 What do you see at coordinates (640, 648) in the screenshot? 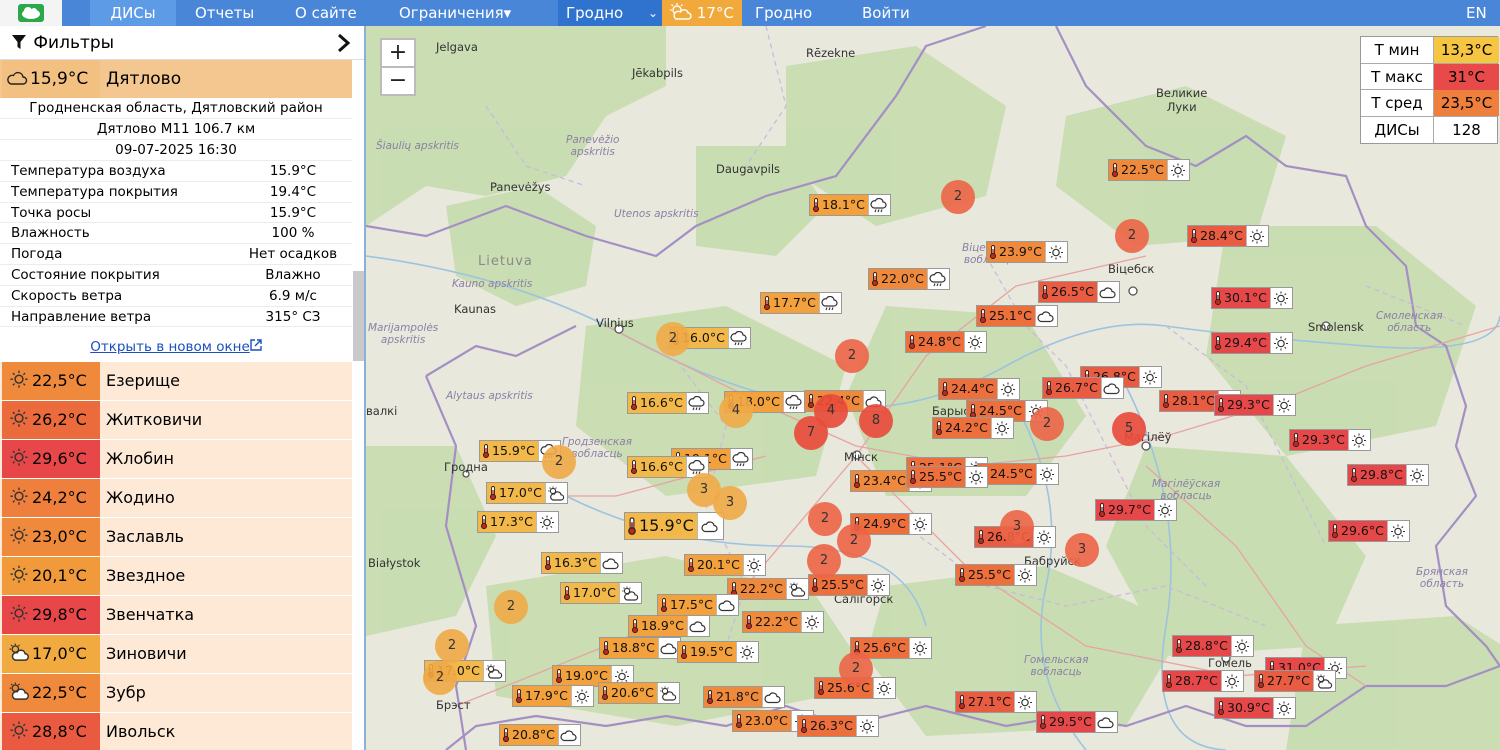
I see `temperature-marker: 18.8°C` at bounding box center [640, 648].